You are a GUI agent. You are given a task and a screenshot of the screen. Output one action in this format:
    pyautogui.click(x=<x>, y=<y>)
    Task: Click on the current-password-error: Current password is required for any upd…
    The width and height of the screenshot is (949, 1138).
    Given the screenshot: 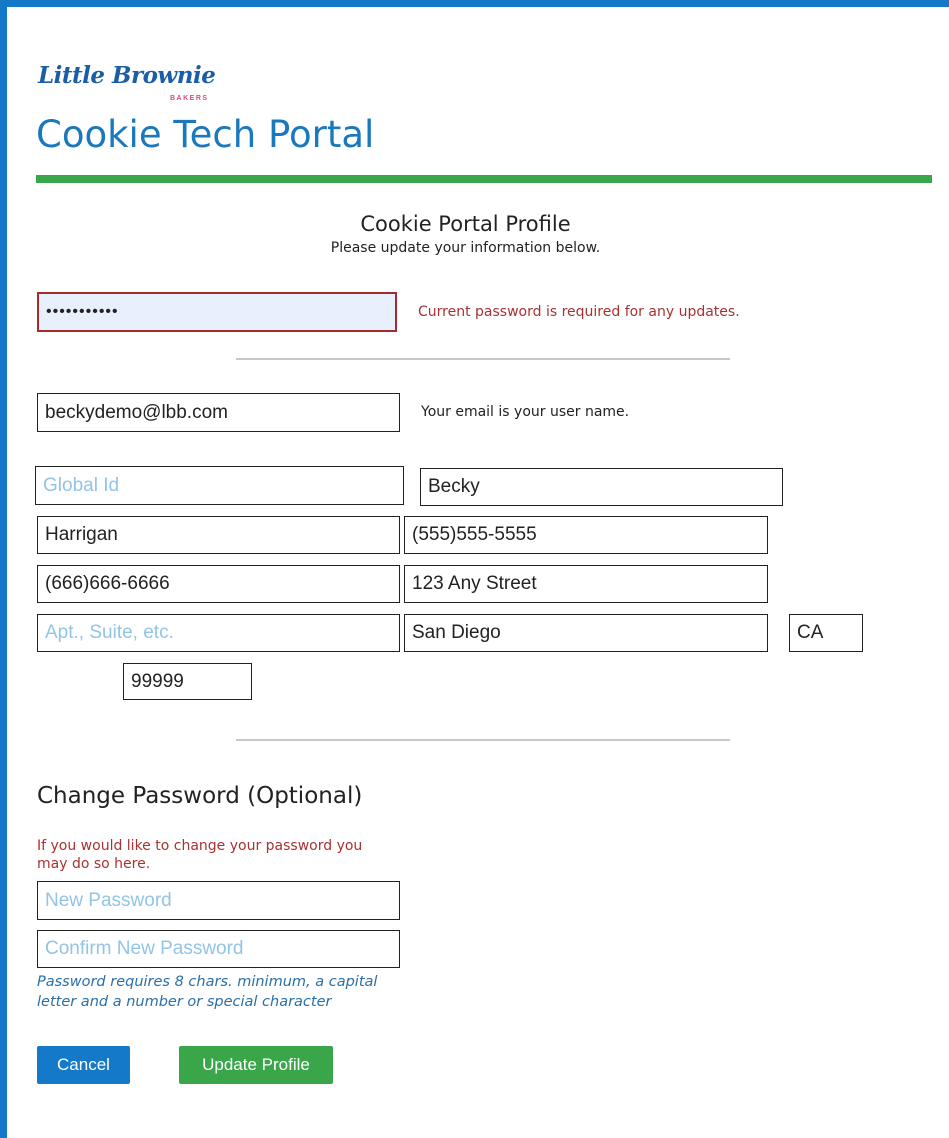 What is the action you would take?
    pyautogui.click(x=579, y=312)
    